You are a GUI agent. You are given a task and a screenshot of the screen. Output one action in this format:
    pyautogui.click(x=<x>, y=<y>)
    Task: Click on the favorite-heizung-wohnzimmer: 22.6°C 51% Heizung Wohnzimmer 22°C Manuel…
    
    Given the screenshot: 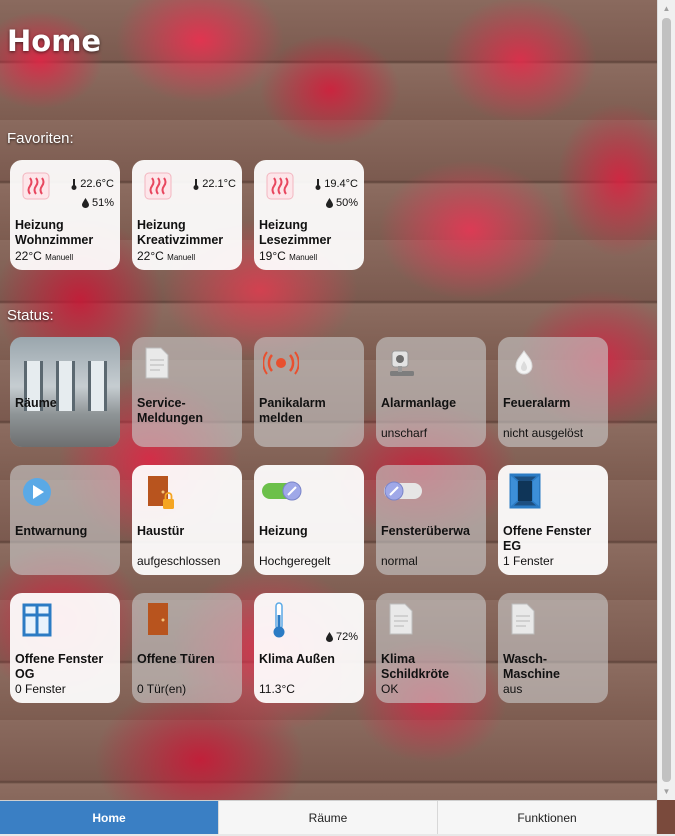 What is the action you would take?
    pyautogui.click(x=65, y=215)
    